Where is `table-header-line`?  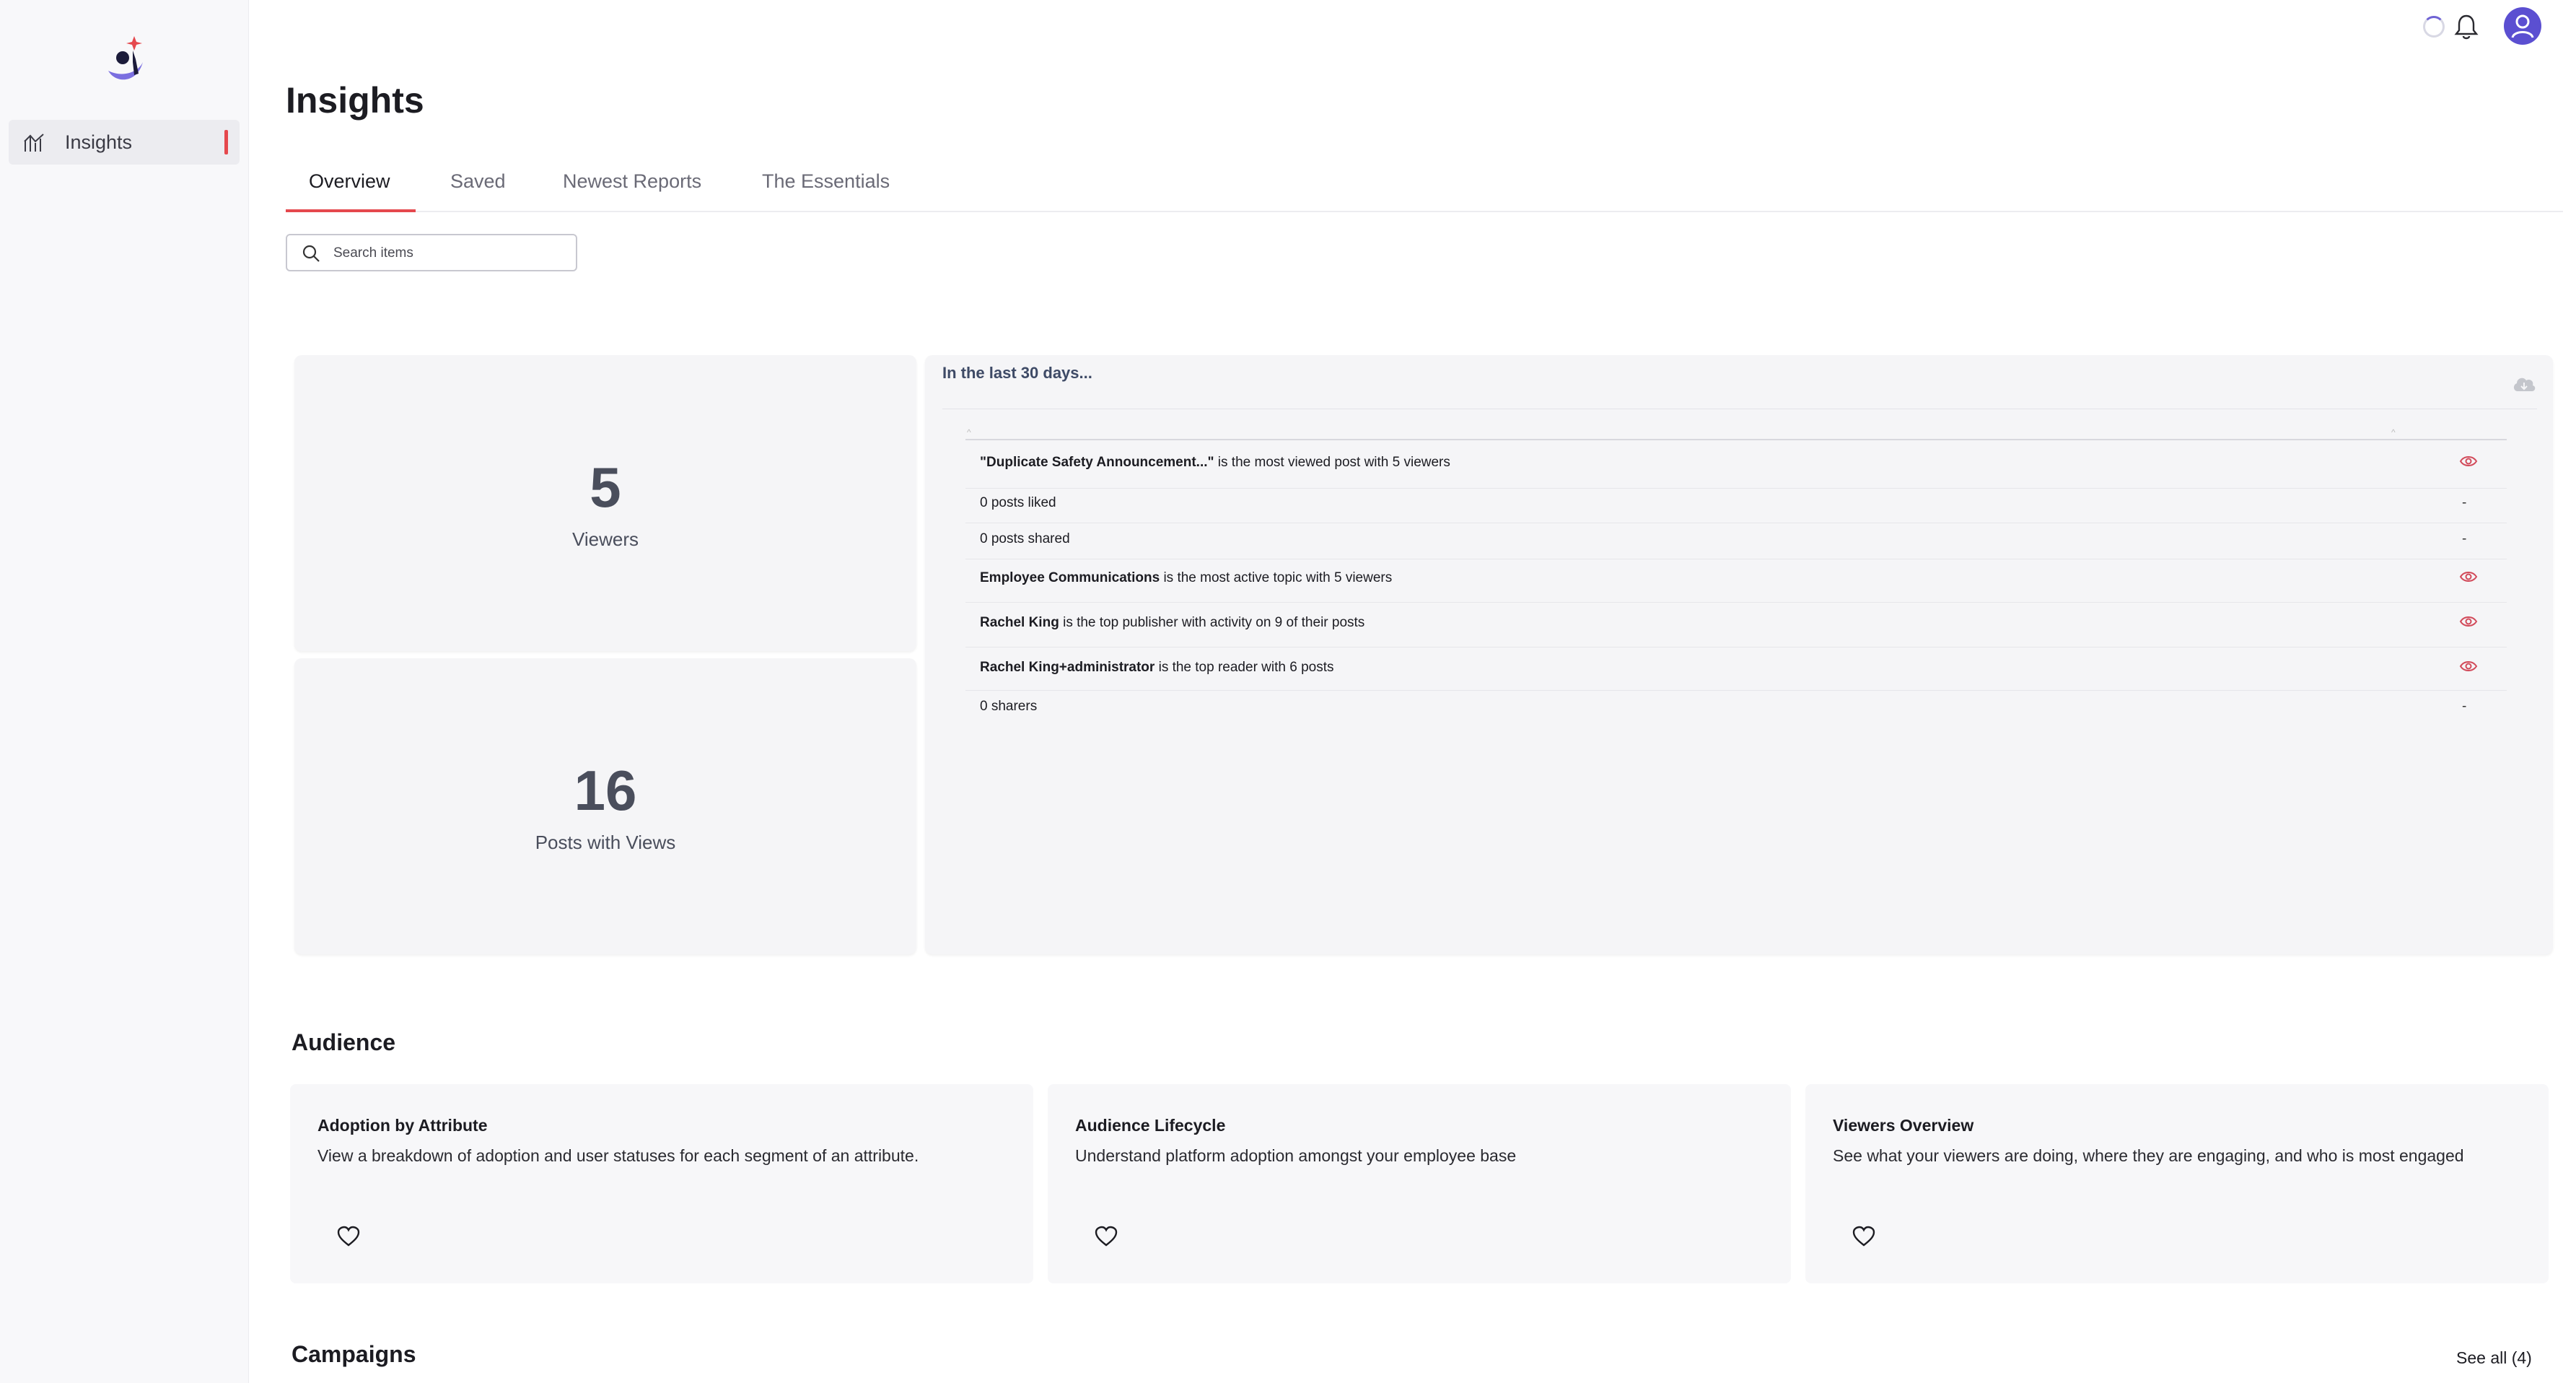 table-header-line is located at coordinates (1736, 439).